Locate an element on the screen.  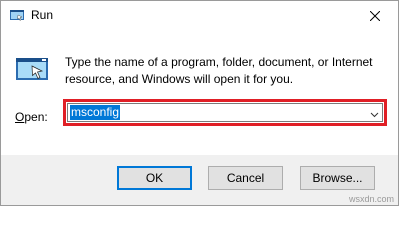
open-label-accesskey: O is located at coordinates (20, 117).